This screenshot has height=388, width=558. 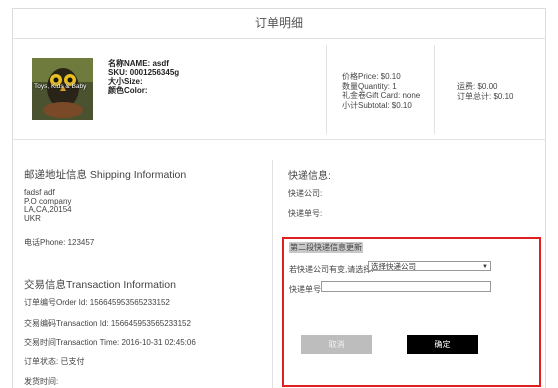 I want to click on product-image-caption: Toys, Kids & Baby, so click(x=60, y=86).